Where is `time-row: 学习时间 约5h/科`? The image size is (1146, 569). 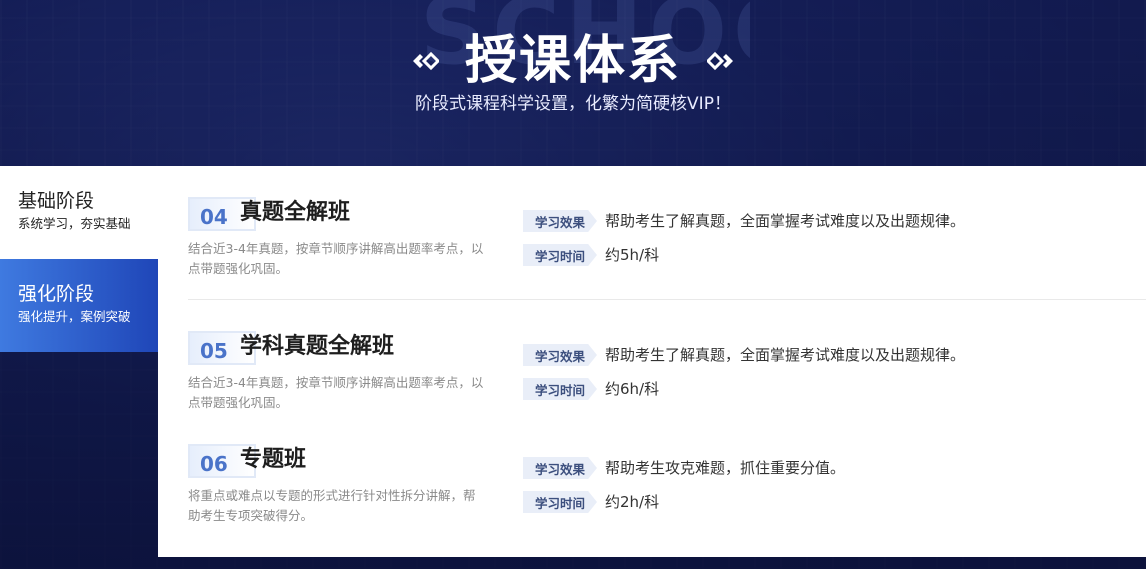 time-row: 学习时间 约5h/科 is located at coordinates (591, 255).